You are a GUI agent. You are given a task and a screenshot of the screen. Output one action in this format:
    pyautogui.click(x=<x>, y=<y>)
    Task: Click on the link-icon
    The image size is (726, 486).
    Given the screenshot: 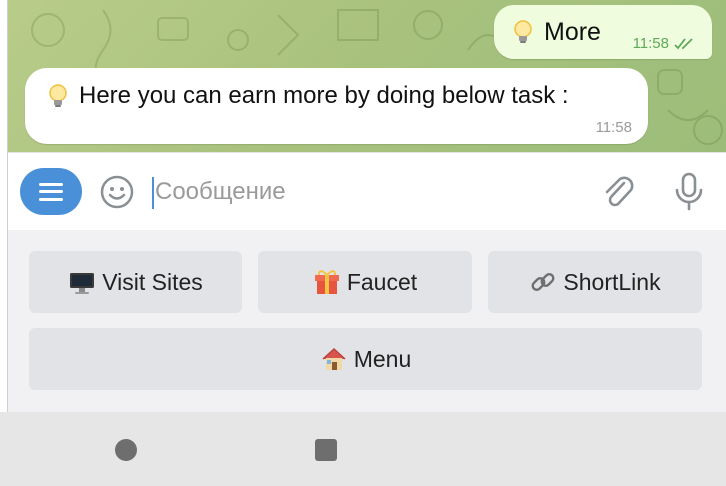 What is the action you would take?
    pyautogui.click(x=543, y=282)
    